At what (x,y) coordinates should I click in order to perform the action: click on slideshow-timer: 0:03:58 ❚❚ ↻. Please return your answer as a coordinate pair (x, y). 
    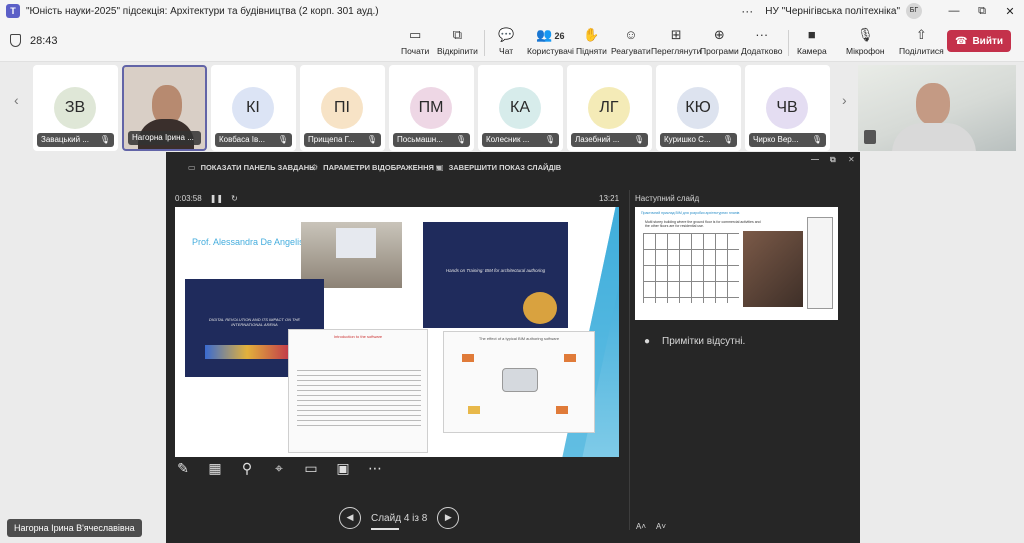
    Looking at the image, I should click on (206, 198).